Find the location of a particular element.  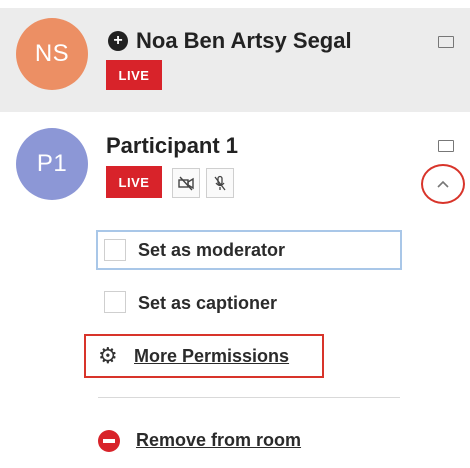

mic-off-icon is located at coordinates (220, 183).